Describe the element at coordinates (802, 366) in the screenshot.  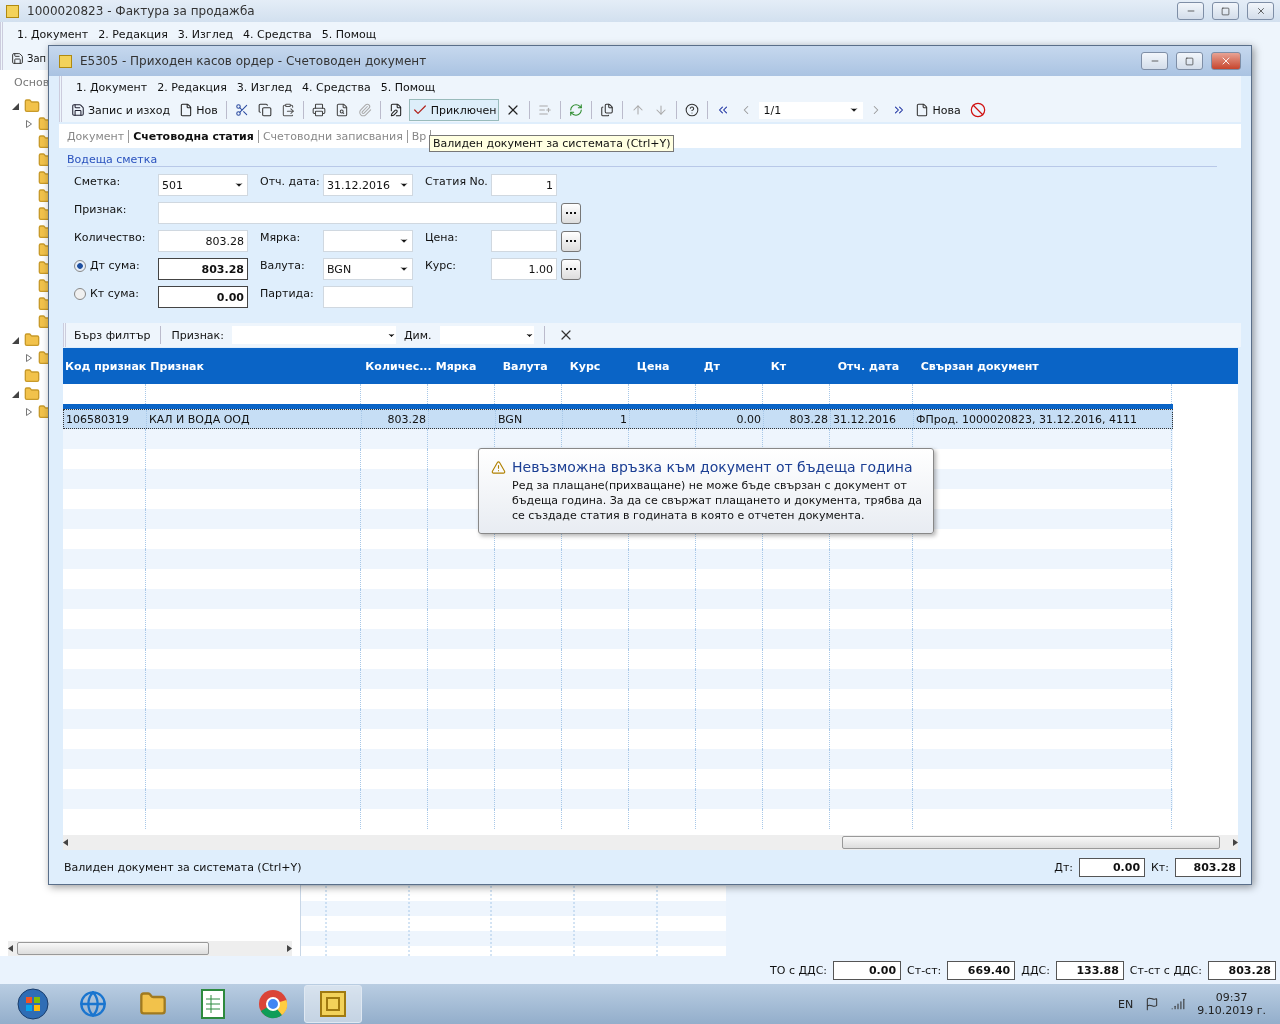
I see `column-header: Кт` at that location.